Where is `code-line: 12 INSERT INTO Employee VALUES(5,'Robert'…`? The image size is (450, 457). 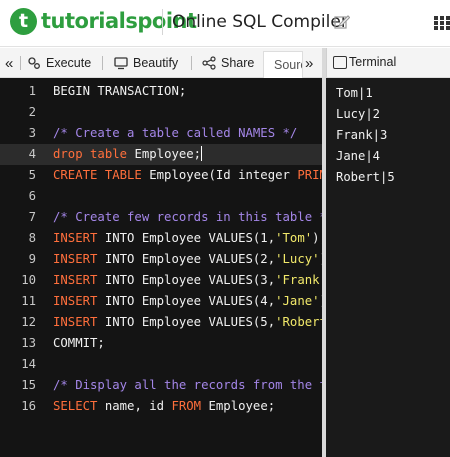
code-line: 12 INSERT INTO Employee VALUES(5,'Robert'… is located at coordinates (161, 322).